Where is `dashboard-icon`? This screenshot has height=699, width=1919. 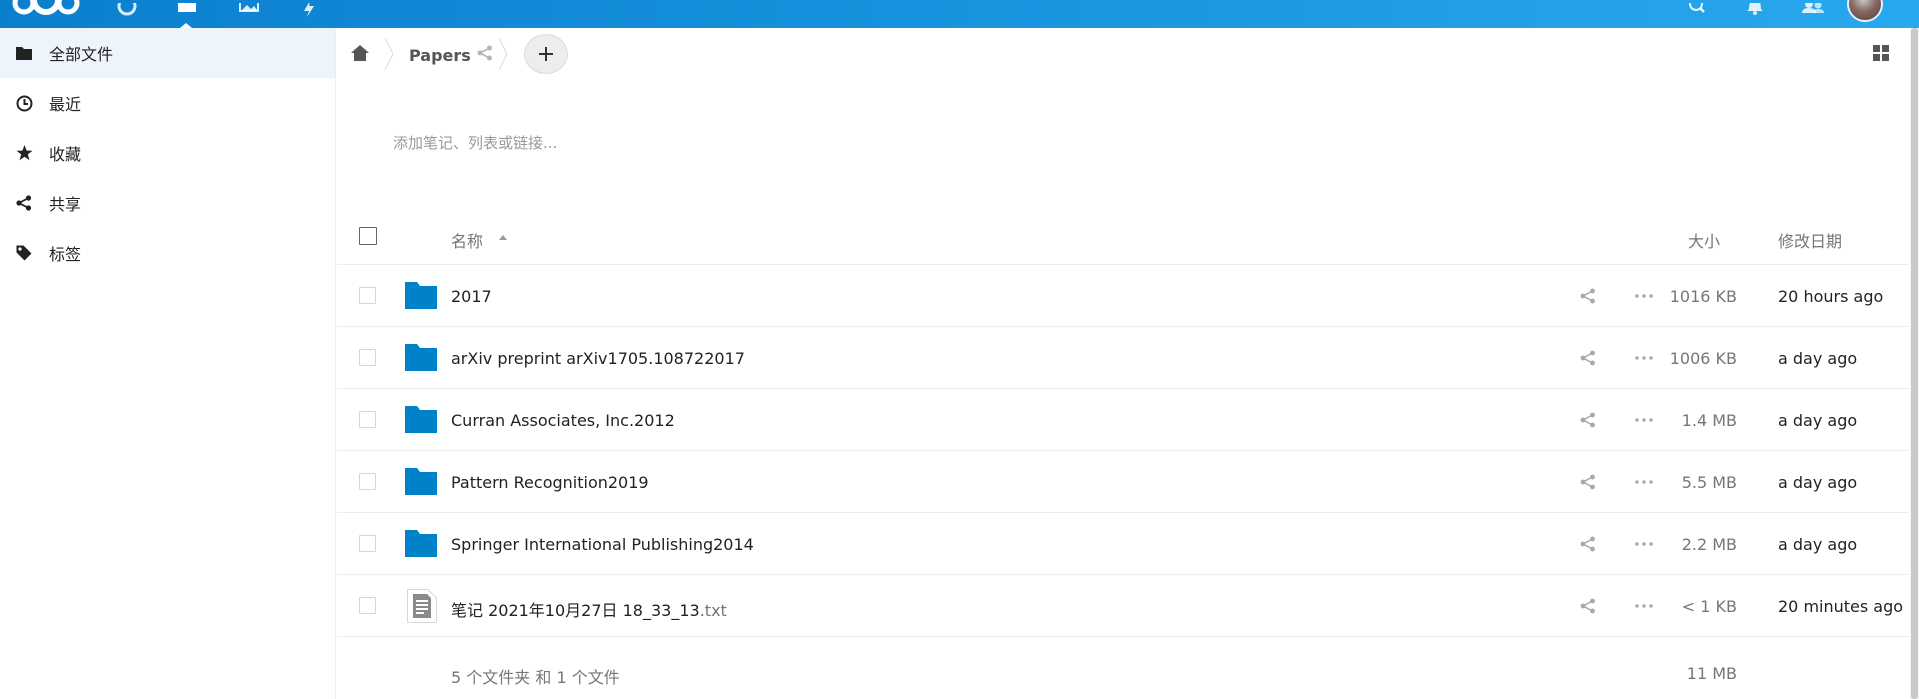
dashboard-icon is located at coordinates (127, 14).